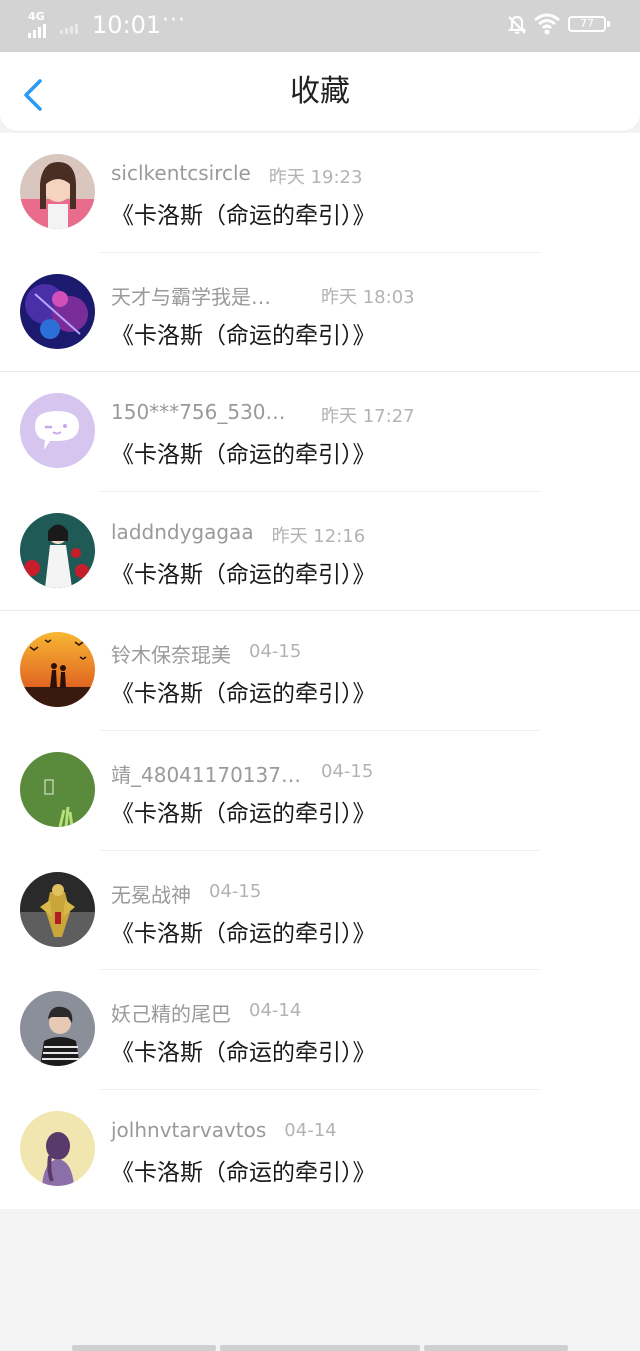 Image resolution: width=640 pixels, height=1351 pixels. I want to click on more-notifications-icon: ···, so click(174, 20).